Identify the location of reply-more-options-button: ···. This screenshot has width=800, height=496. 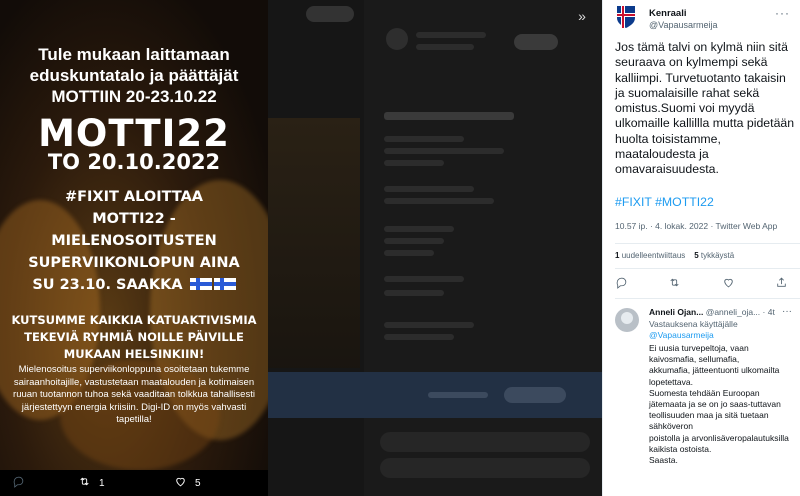
(787, 311).